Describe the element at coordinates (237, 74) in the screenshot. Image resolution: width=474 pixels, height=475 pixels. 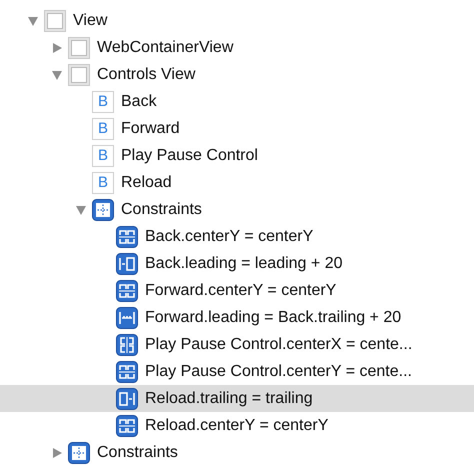
I see `outline-row: Controls View` at that location.